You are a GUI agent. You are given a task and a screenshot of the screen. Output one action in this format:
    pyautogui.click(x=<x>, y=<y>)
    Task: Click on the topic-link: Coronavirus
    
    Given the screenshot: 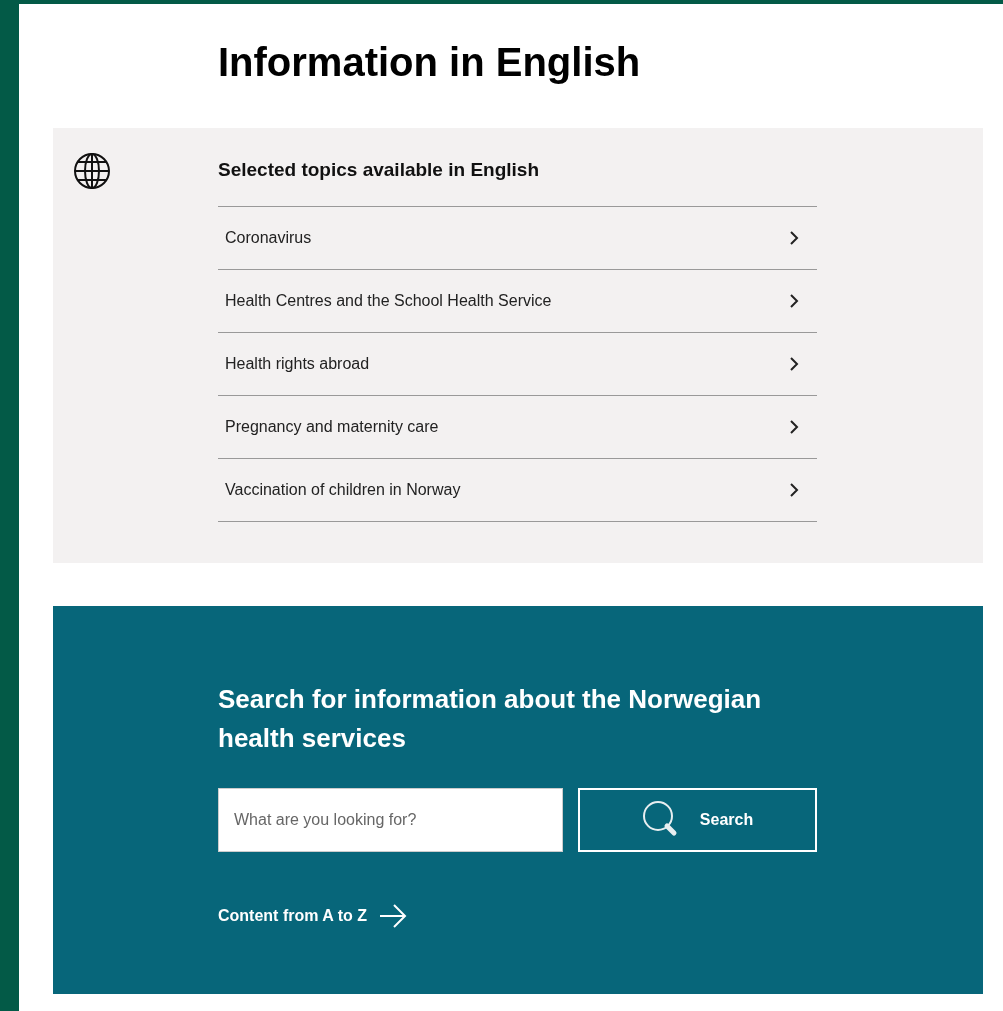 What is the action you would take?
    pyautogui.click(x=517, y=238)
    